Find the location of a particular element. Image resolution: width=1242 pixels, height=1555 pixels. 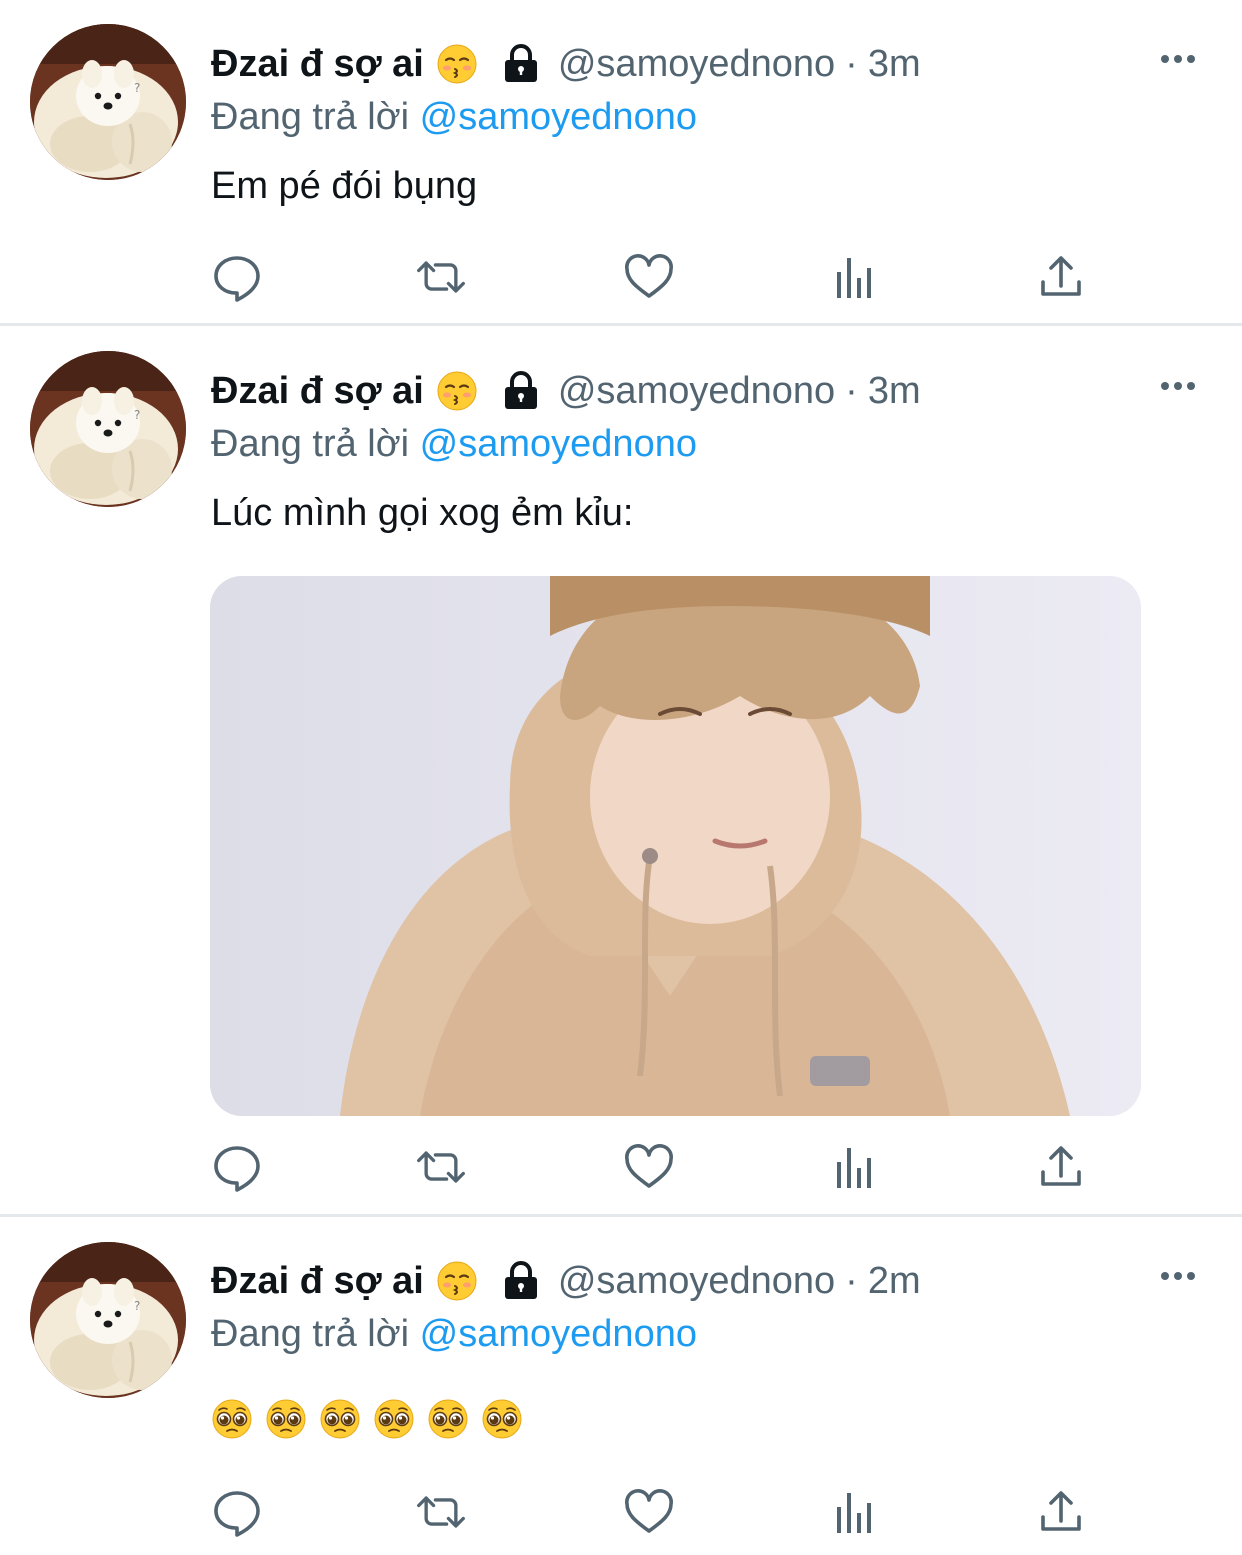

tweet-text-emojis is located at coordinates (367, 1419).